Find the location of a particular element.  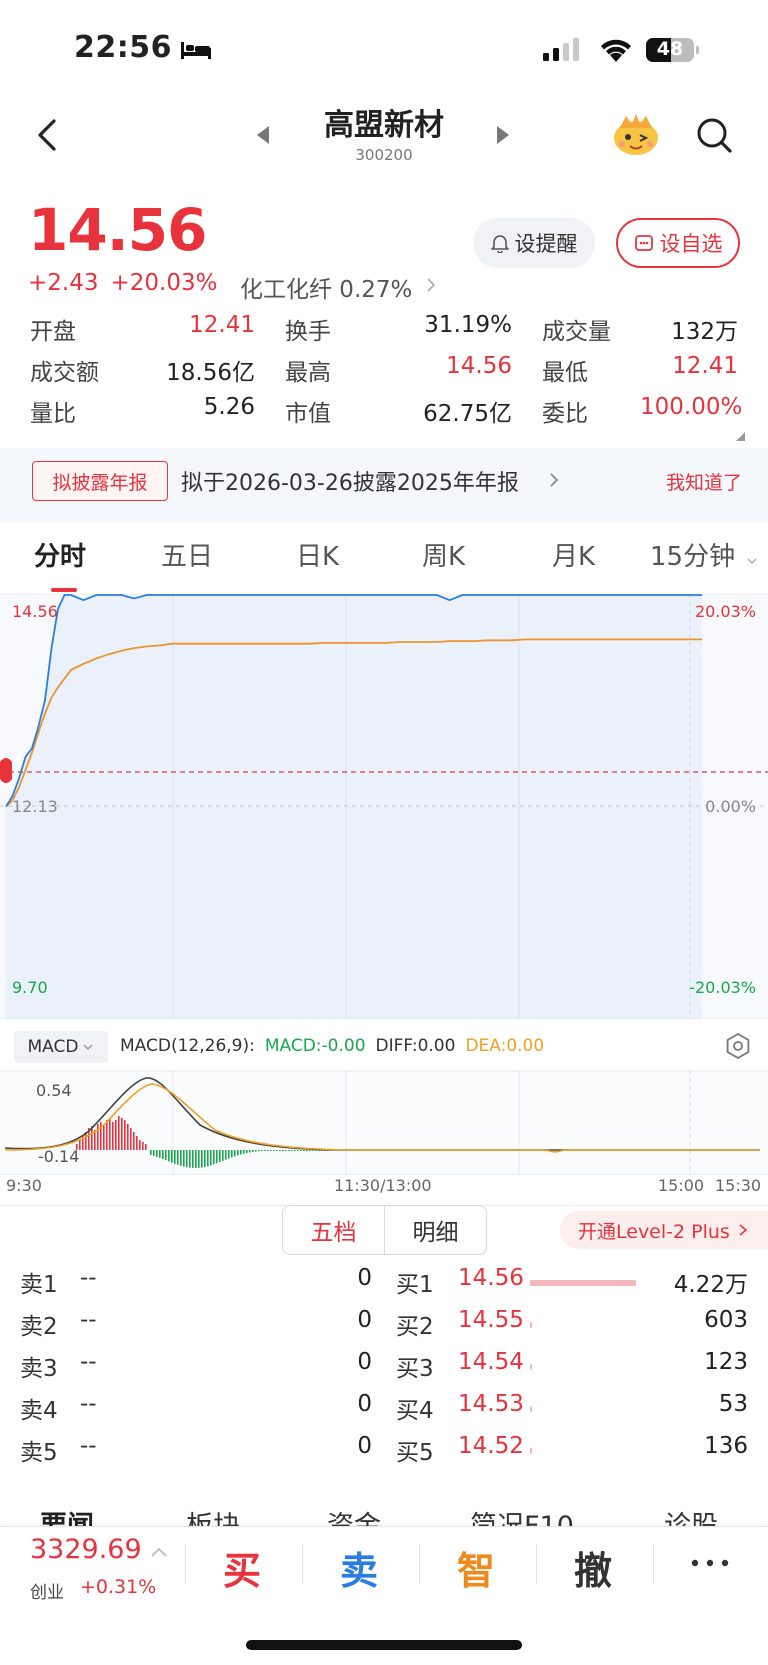

buy-volume: 136 is located at coordinates (726, 1446).